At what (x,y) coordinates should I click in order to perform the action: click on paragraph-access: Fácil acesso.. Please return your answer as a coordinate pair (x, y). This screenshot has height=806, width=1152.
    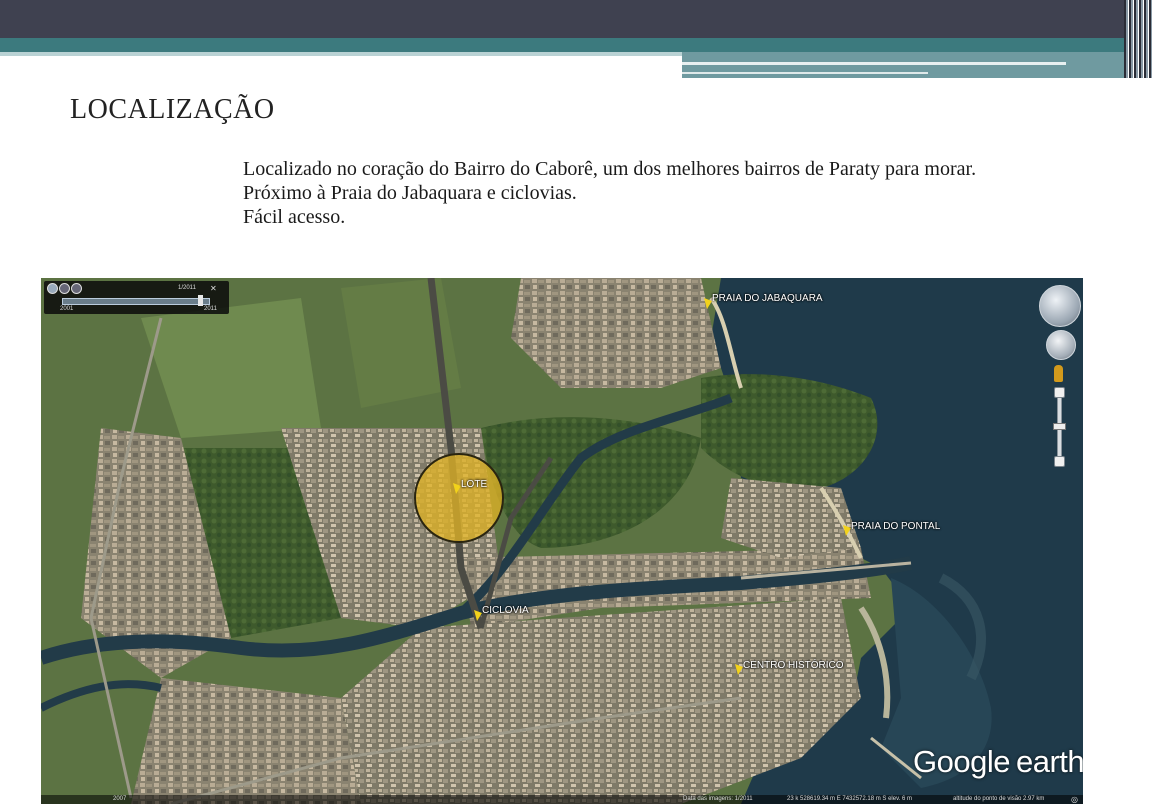
    Looking at the image, I should click on (294, 217).